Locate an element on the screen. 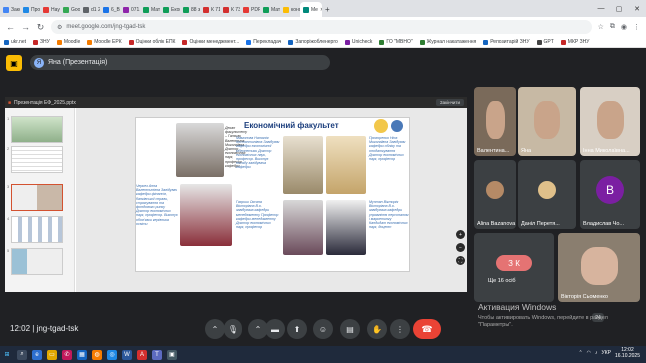  presentation-filename: Презентація ЕФ_2025.pptx is located at coordinates (45, 102).